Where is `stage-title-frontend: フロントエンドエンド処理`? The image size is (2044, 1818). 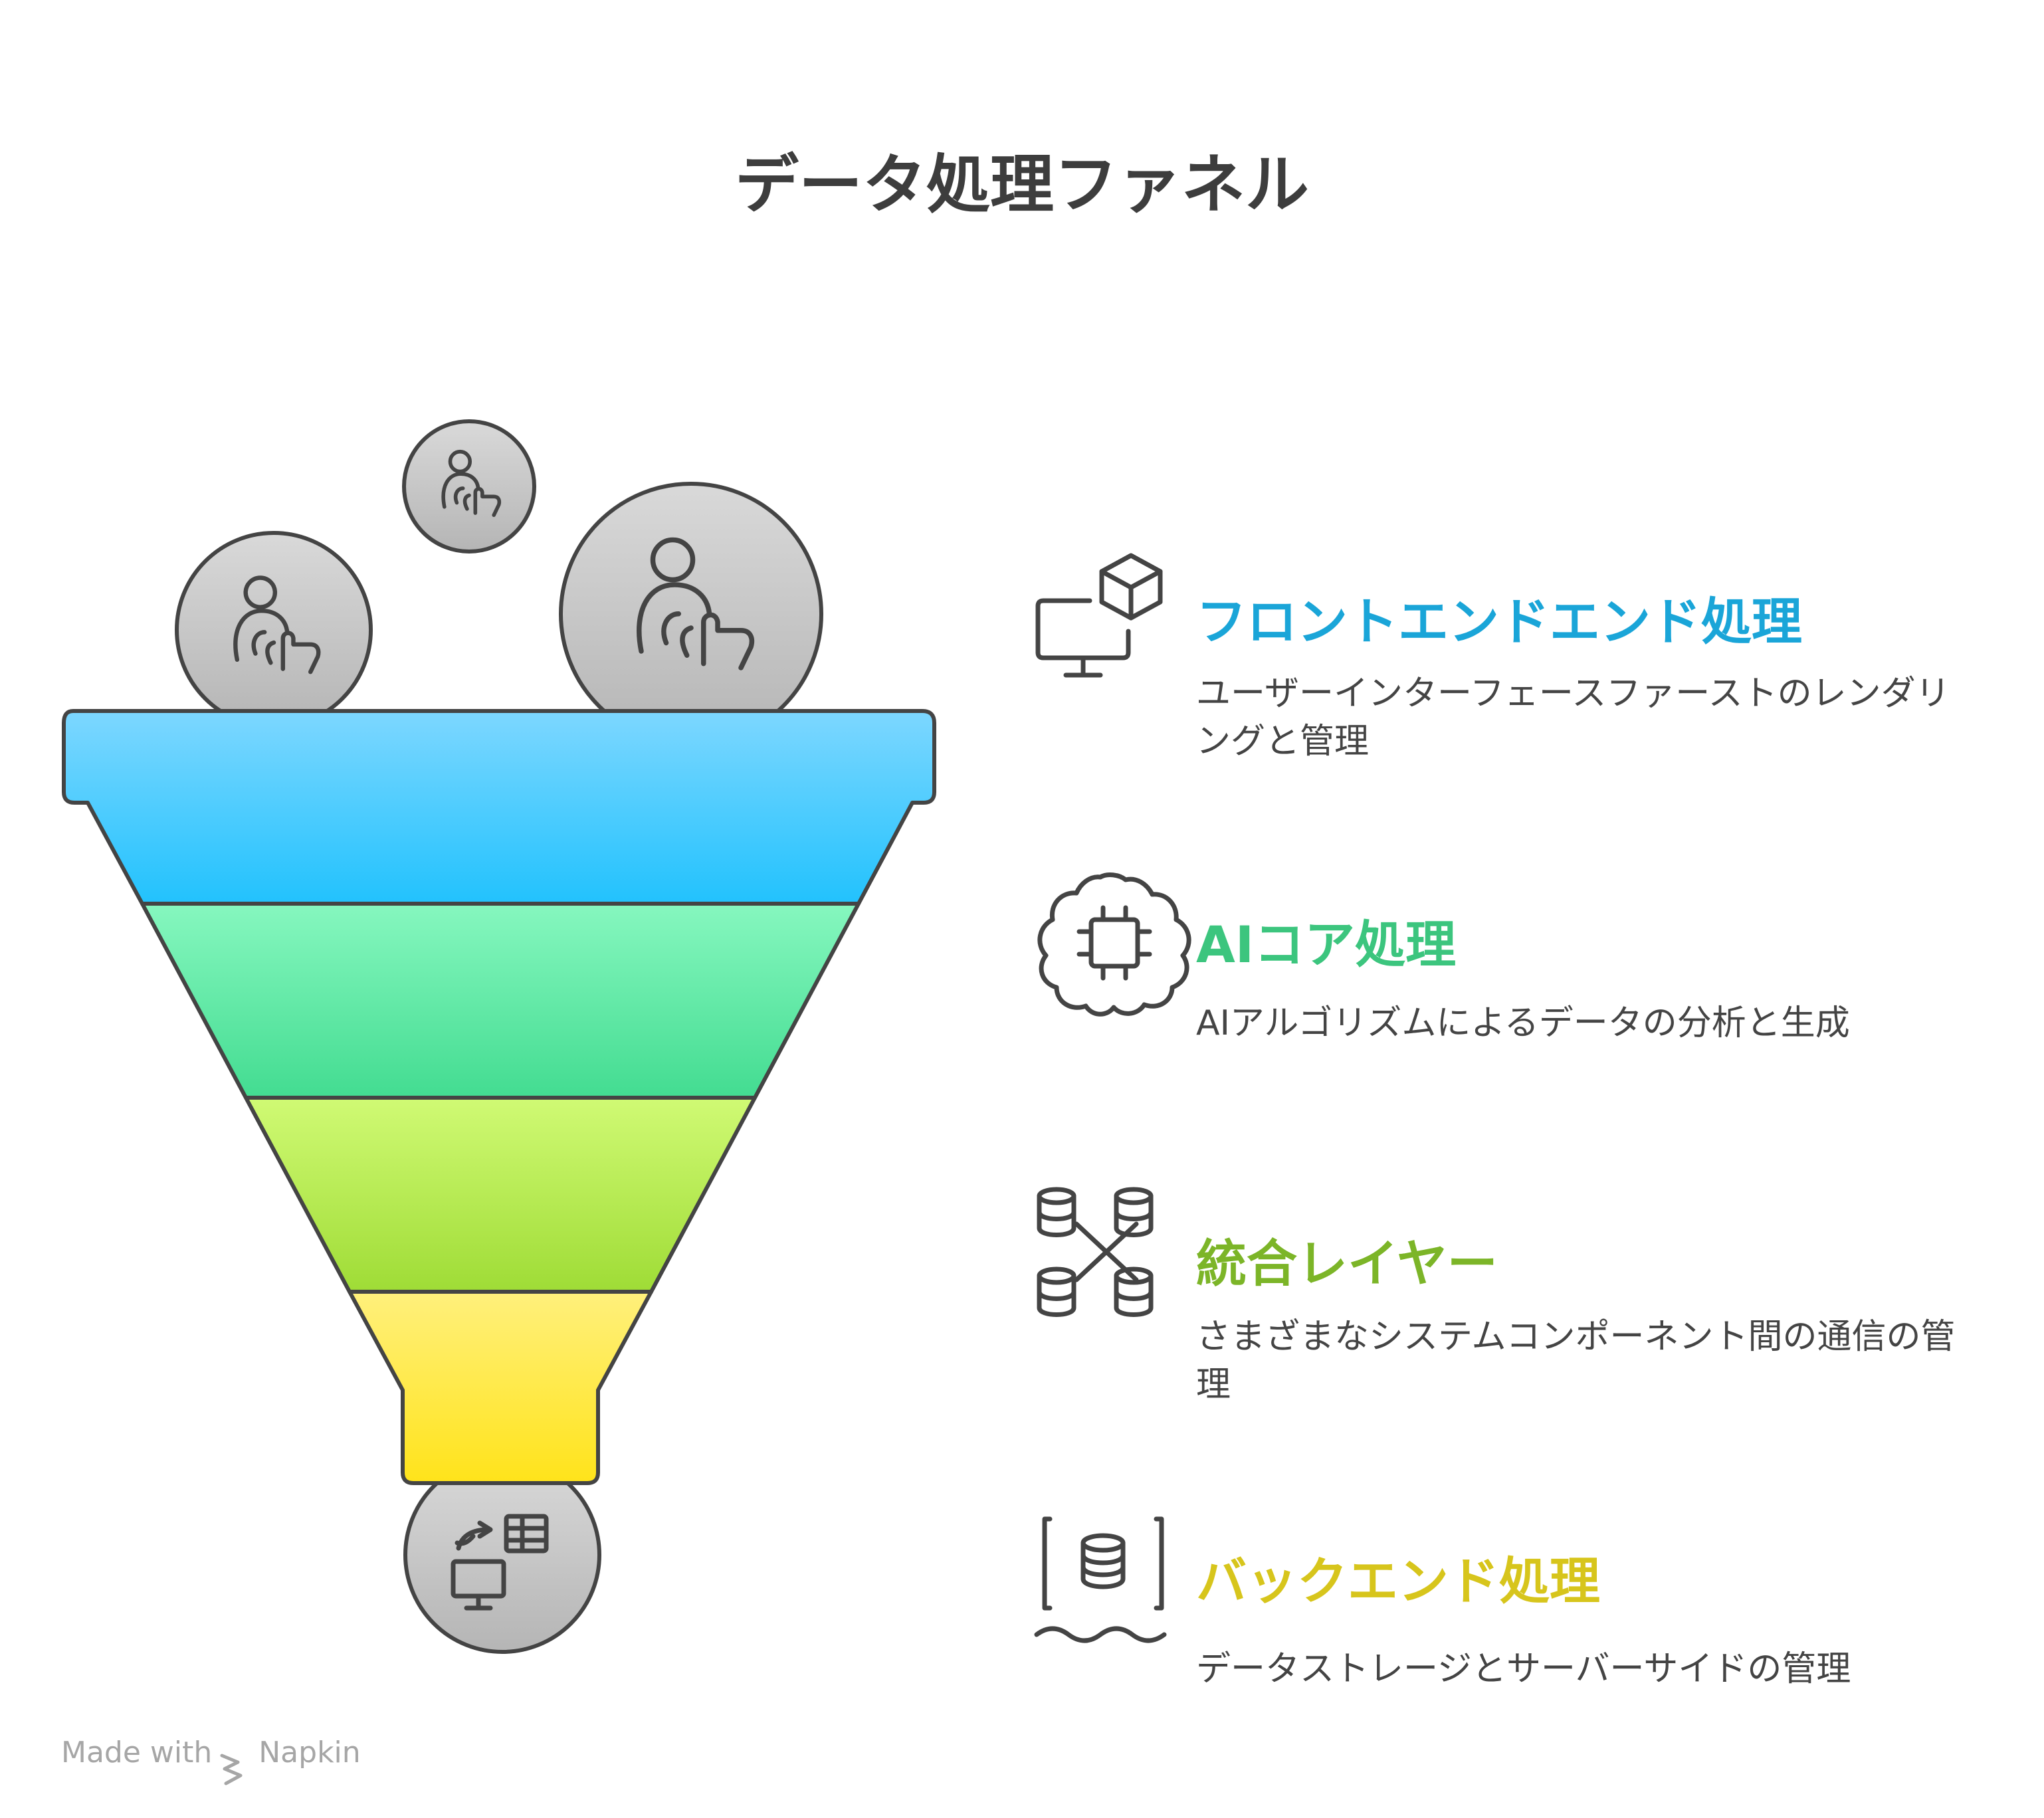 stage-title-frontend: フロントエンドエンド処理 is located at coordinates (1499, 621).